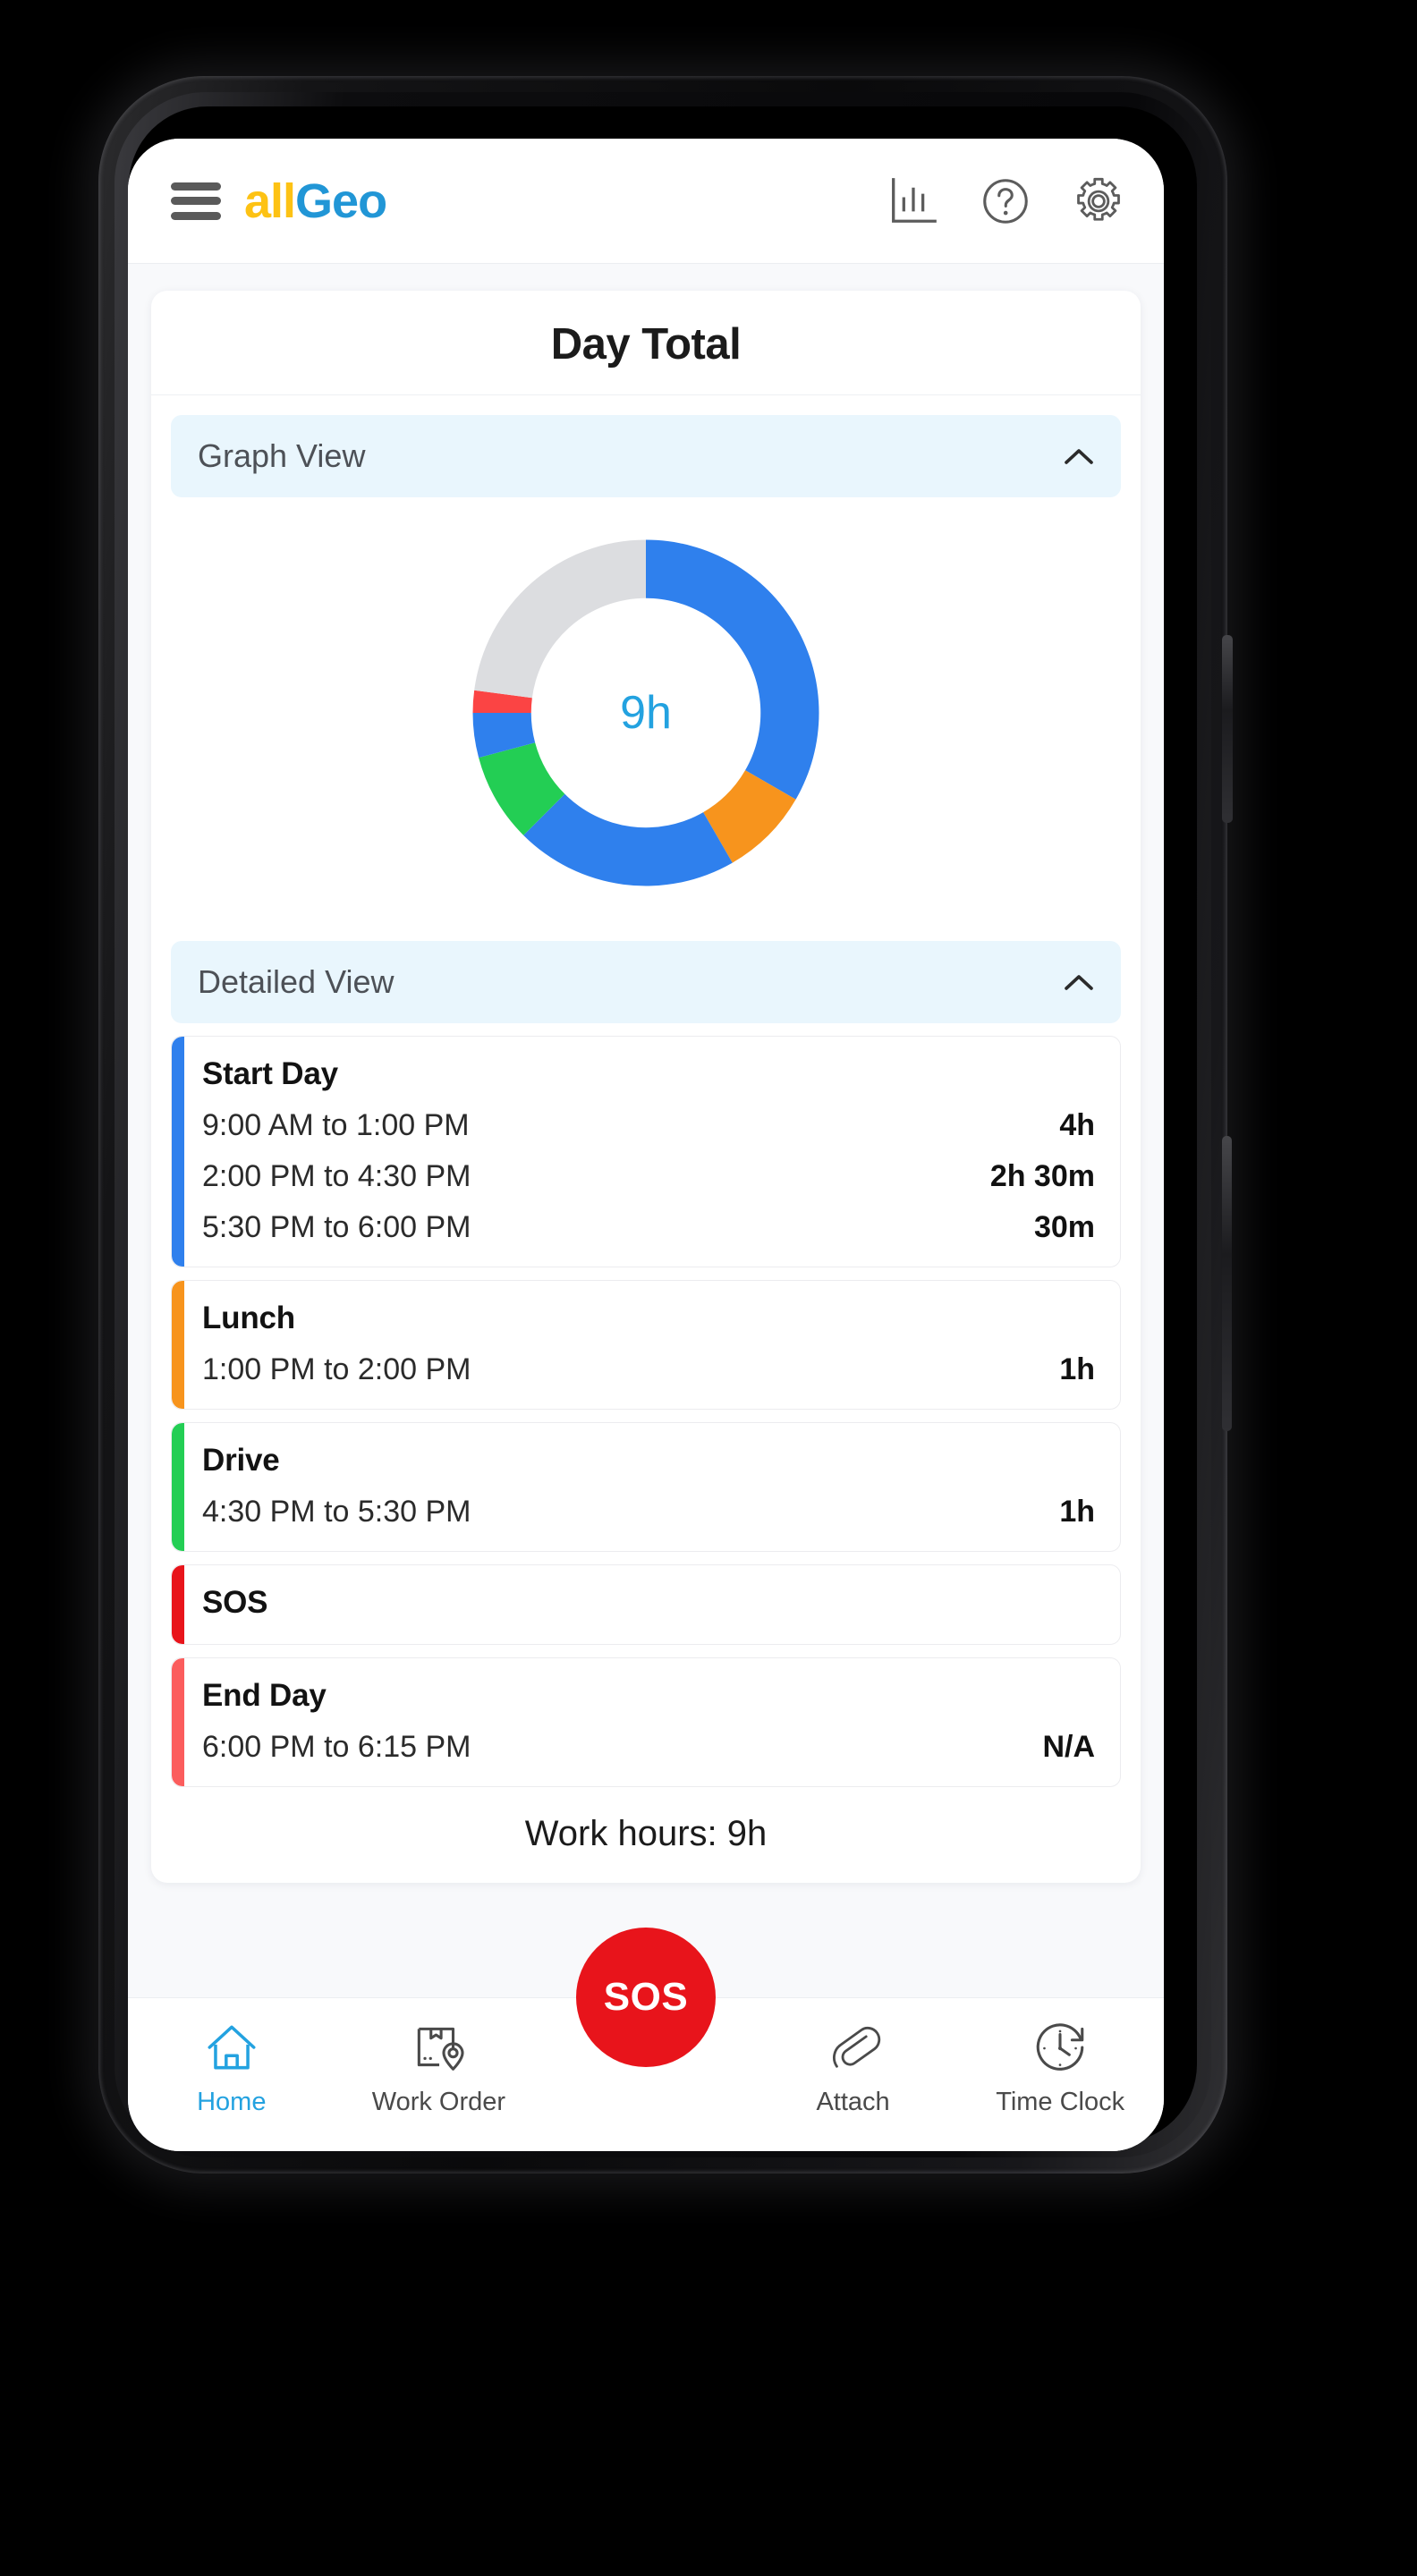 The height and width of the screenshot is (2576, 1417). I want to click on entry-time-range: 5:30 PM to 6:00 PM, so click(336, 1227).